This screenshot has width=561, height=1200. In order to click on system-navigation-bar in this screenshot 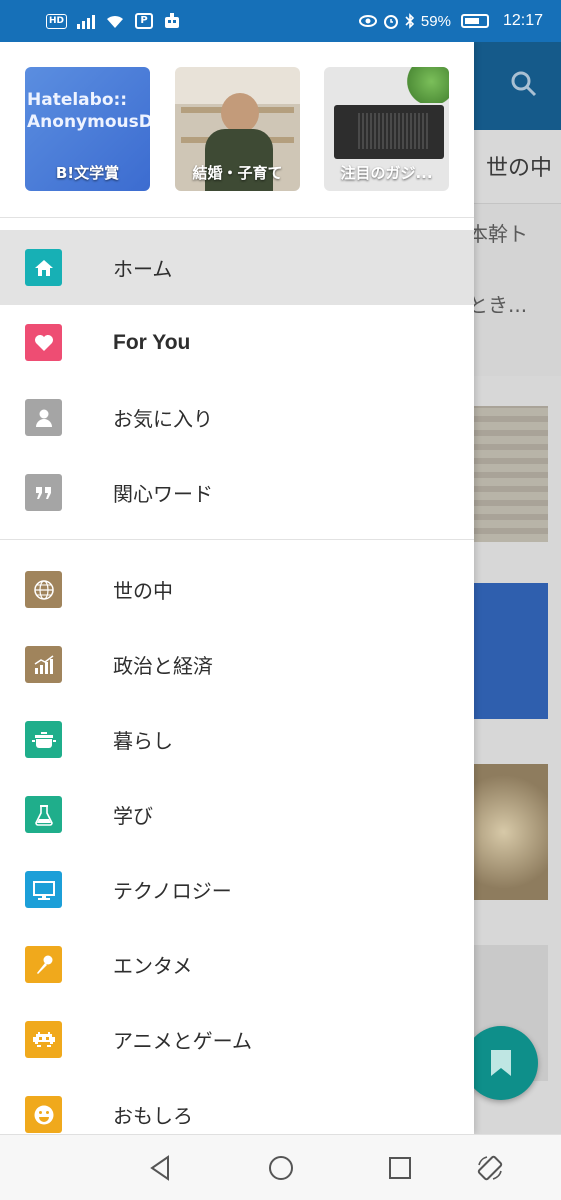, I will do `click(280, 1167)`.